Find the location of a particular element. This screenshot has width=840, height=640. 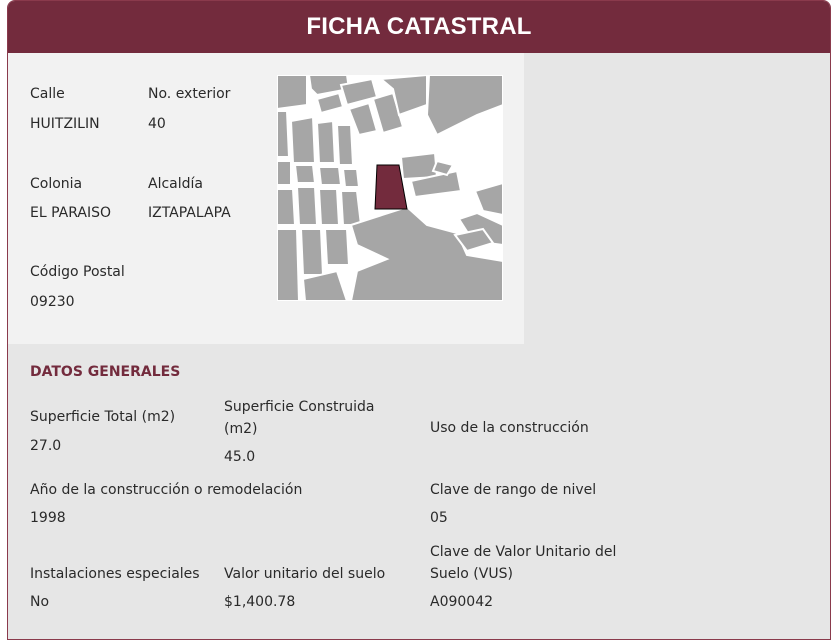

uso-label: Uso de la construcción is located at coordinates (509, 428).